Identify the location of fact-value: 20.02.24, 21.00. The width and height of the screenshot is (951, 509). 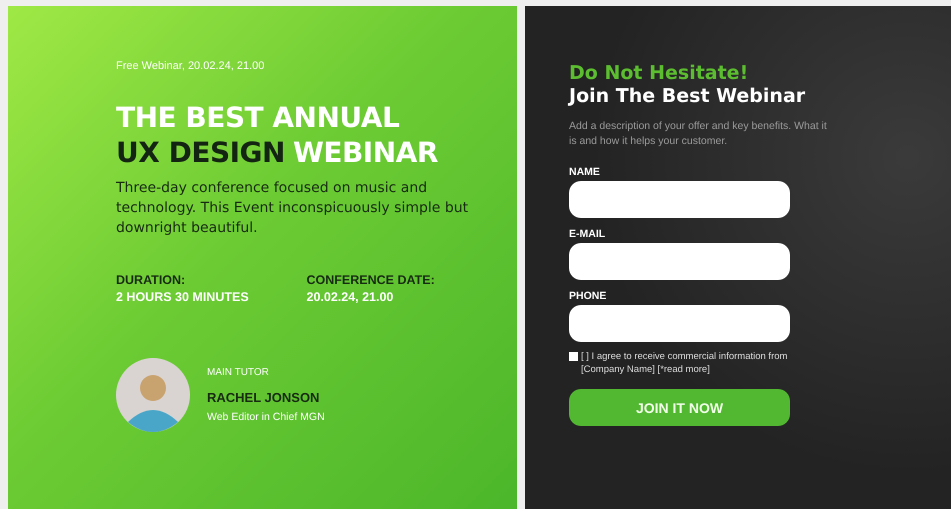
(350, 297).